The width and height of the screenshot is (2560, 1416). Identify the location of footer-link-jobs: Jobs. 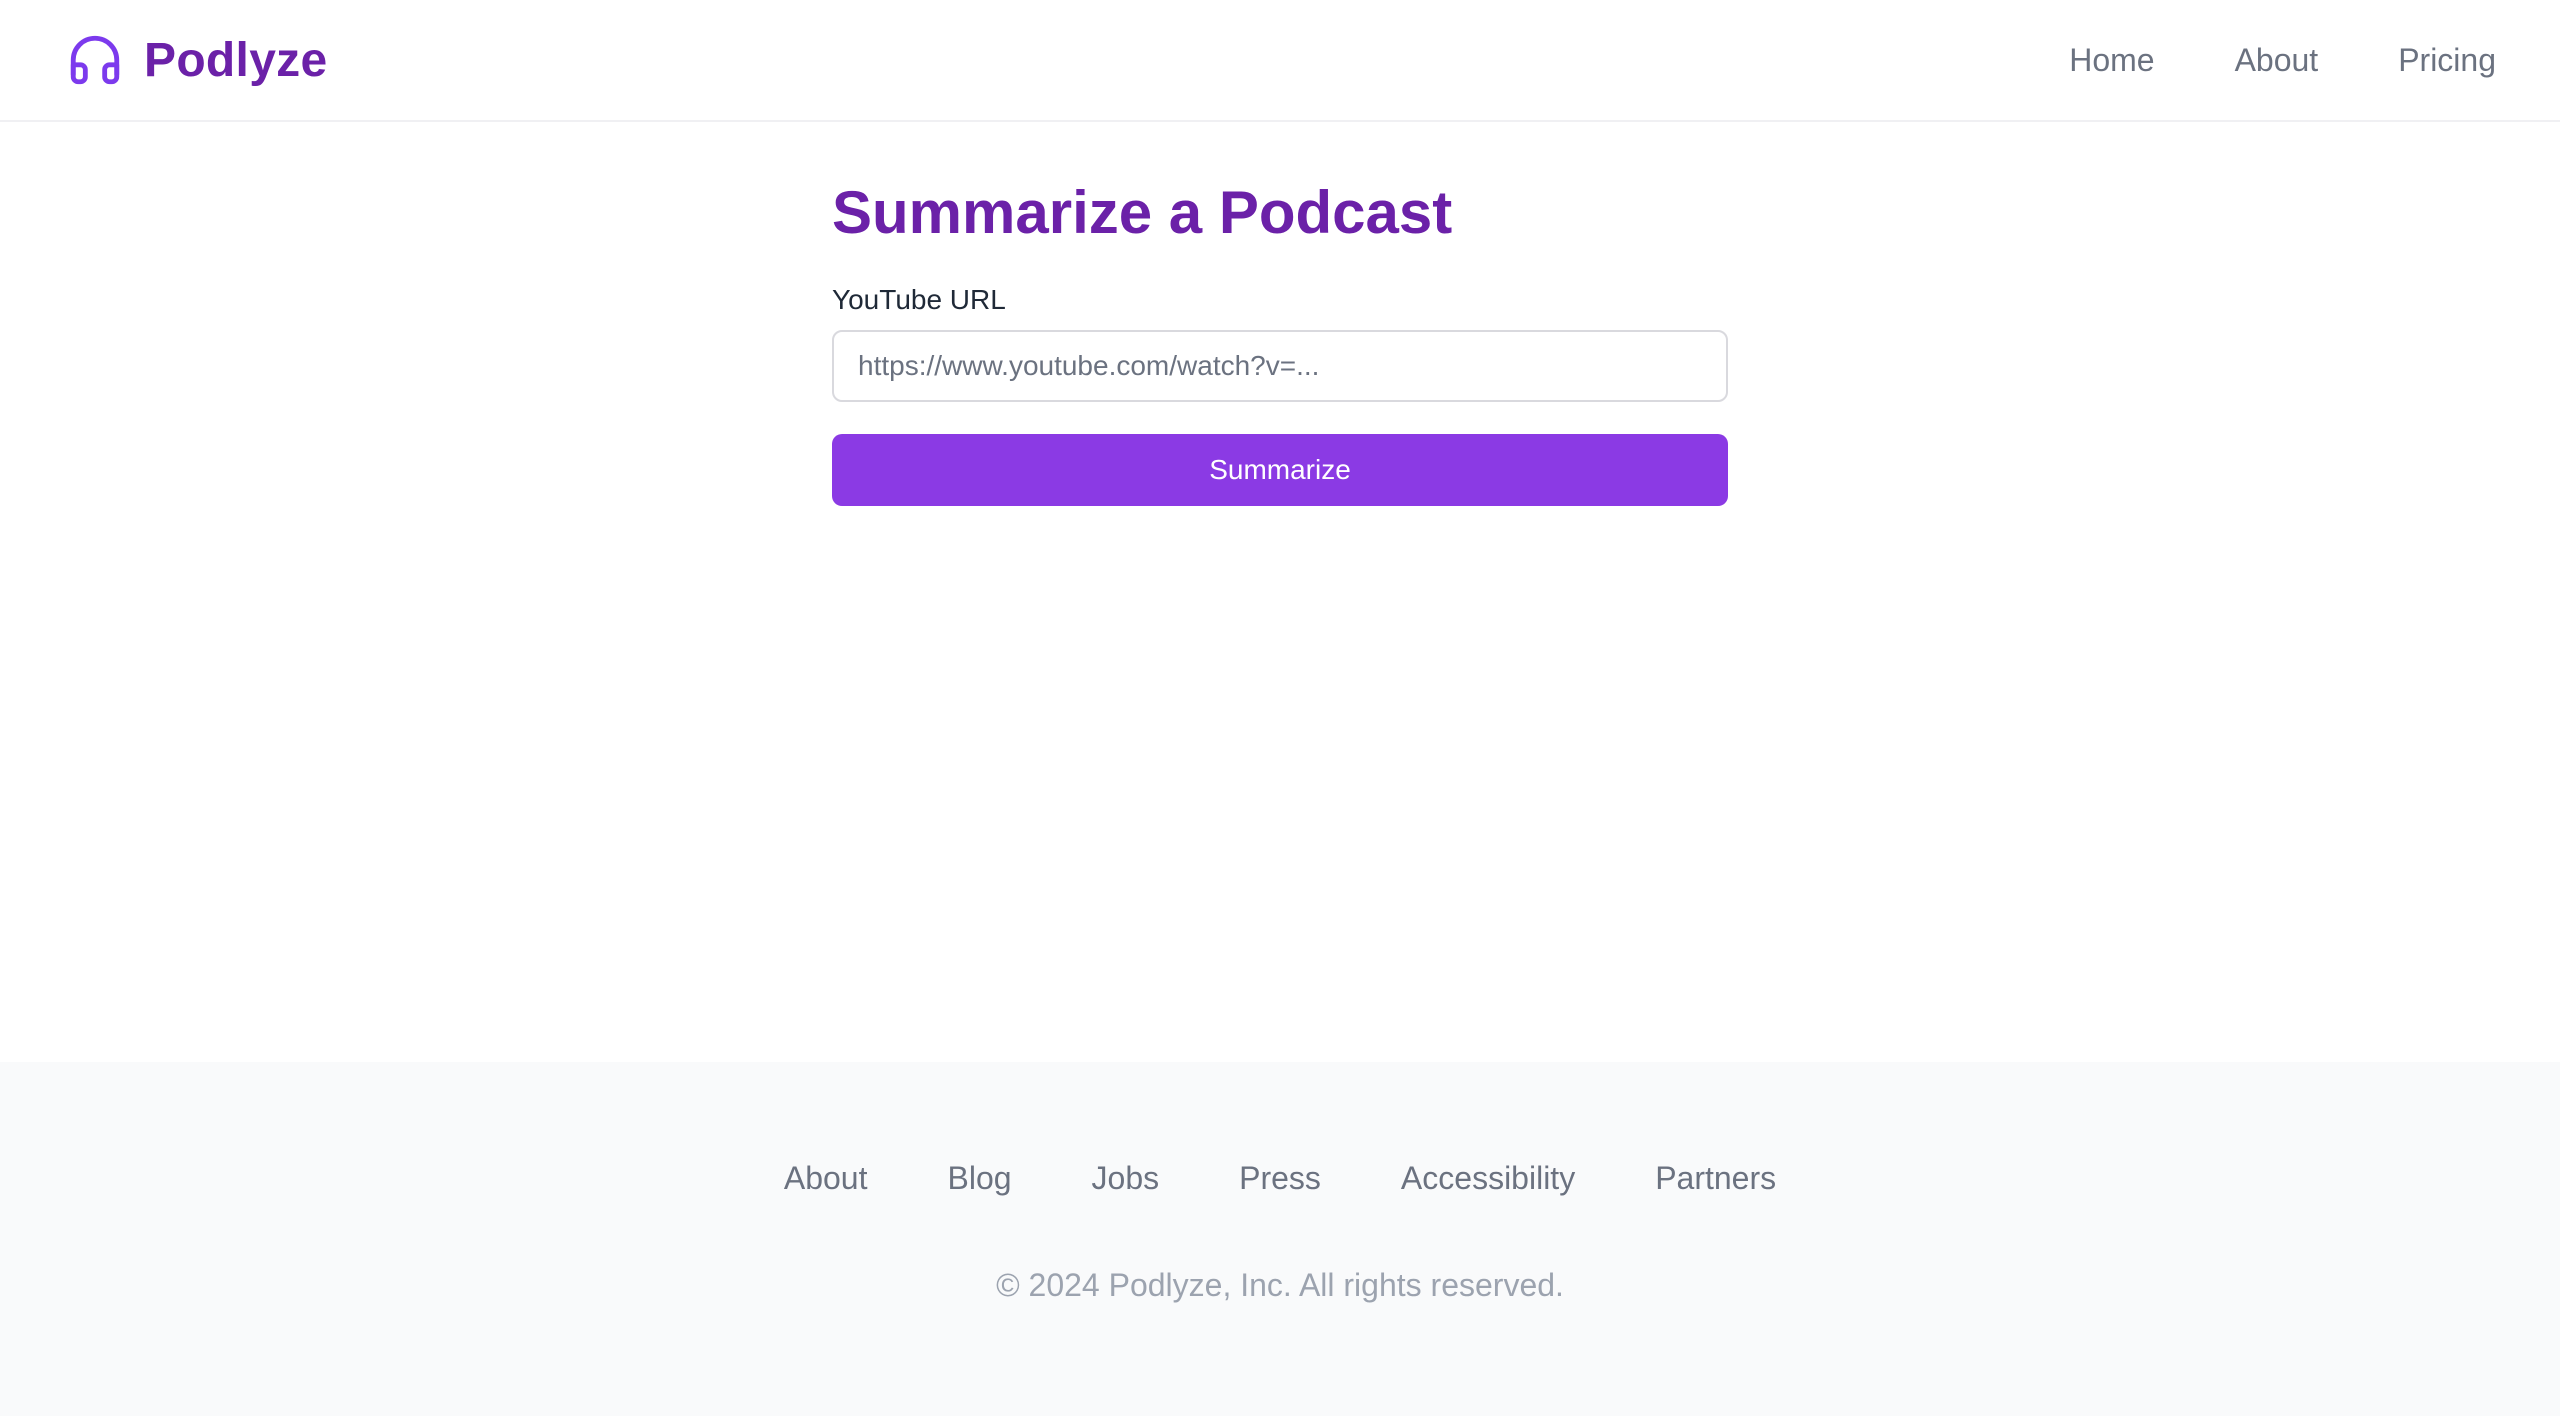
(1126, 1178).